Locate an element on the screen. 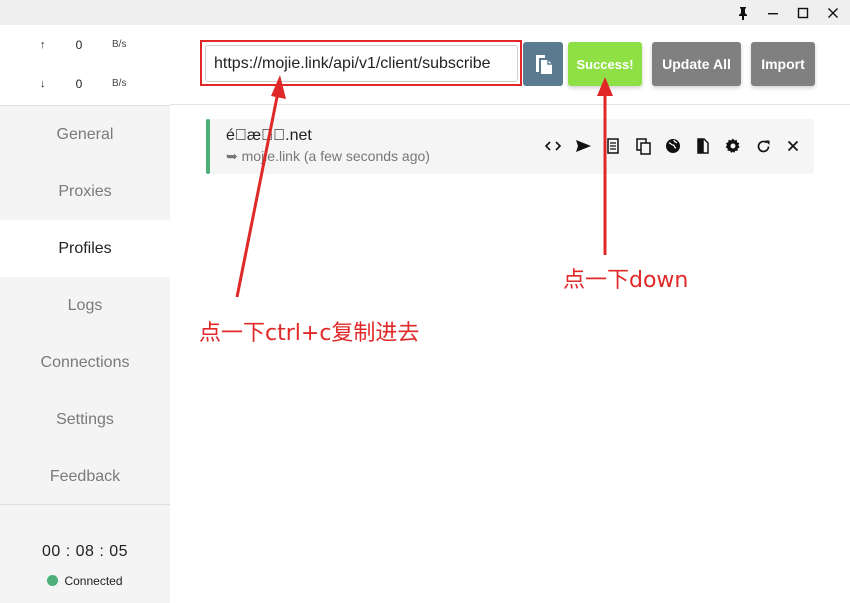 The image size is (850, 603). header-divider is located at coordinates (510, 104).